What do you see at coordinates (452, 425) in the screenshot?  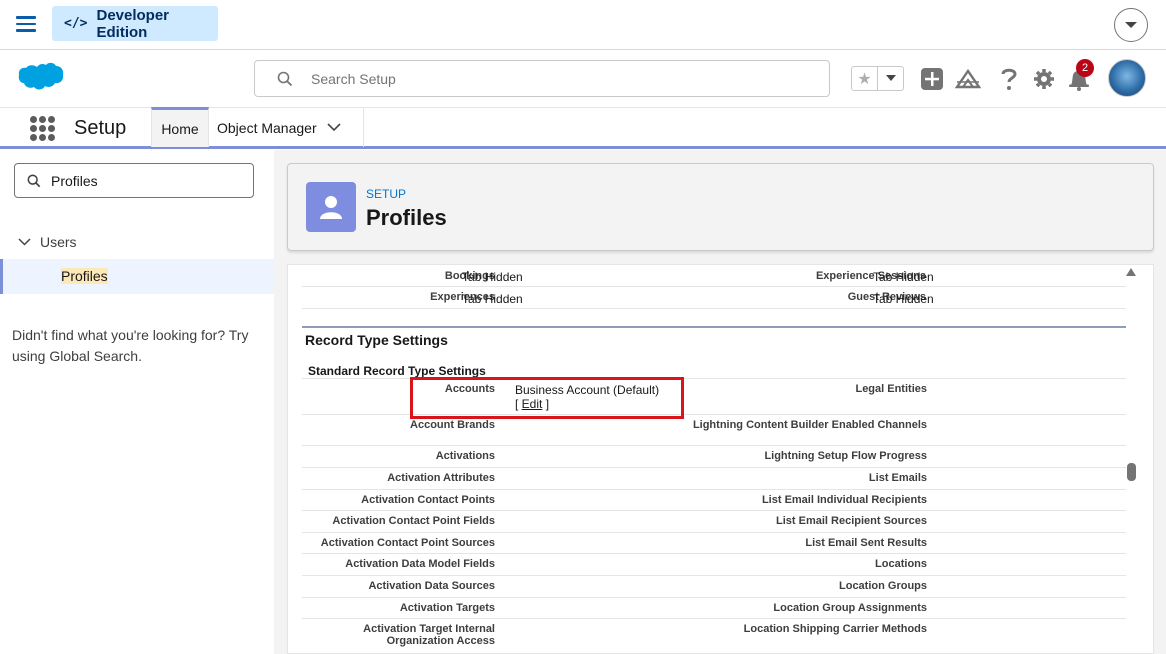 I see `record-type-label: Account Brands` at bounding box center [452, 425].